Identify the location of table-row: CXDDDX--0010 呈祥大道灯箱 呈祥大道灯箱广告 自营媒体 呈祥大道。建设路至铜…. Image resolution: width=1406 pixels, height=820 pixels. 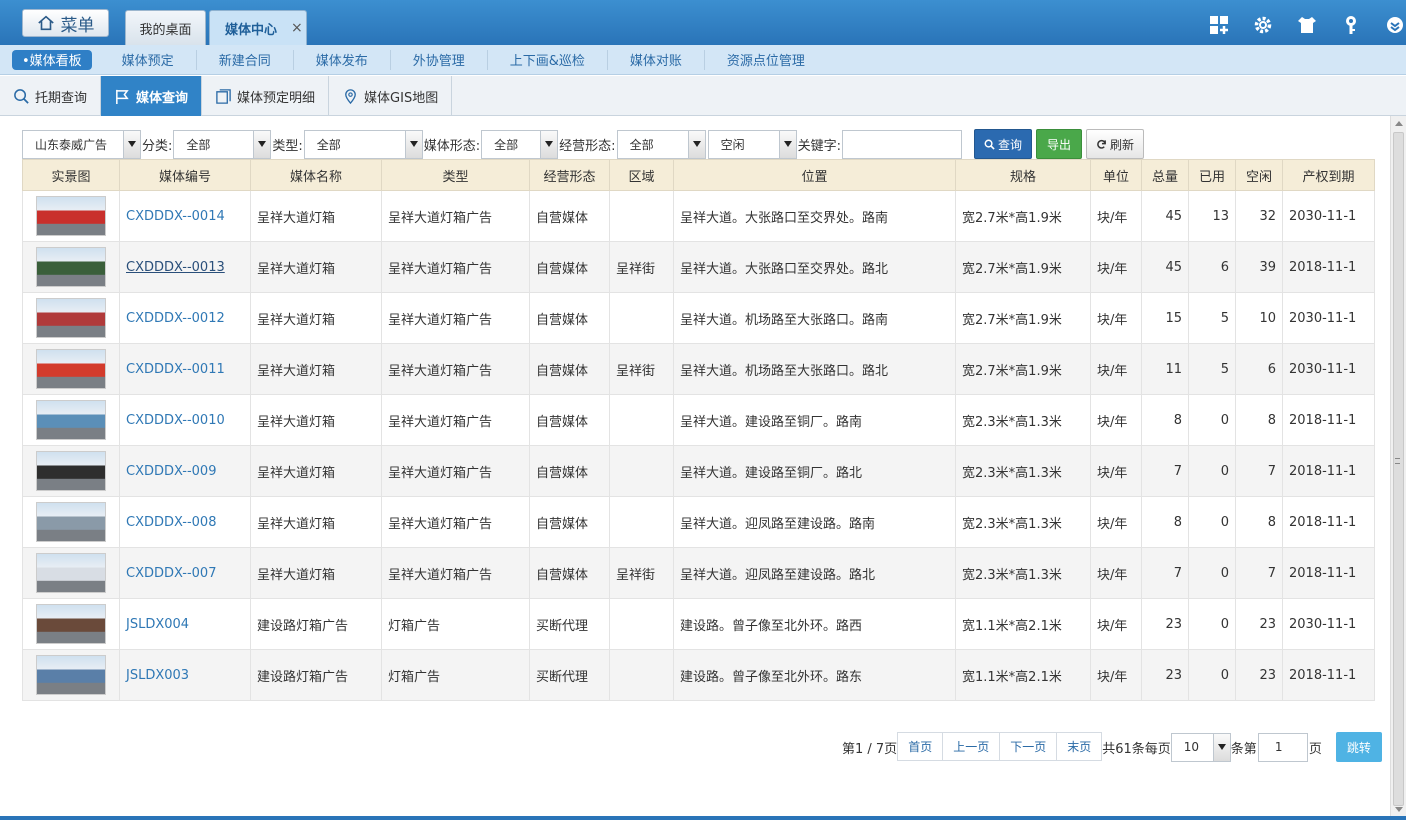
(698, 420).